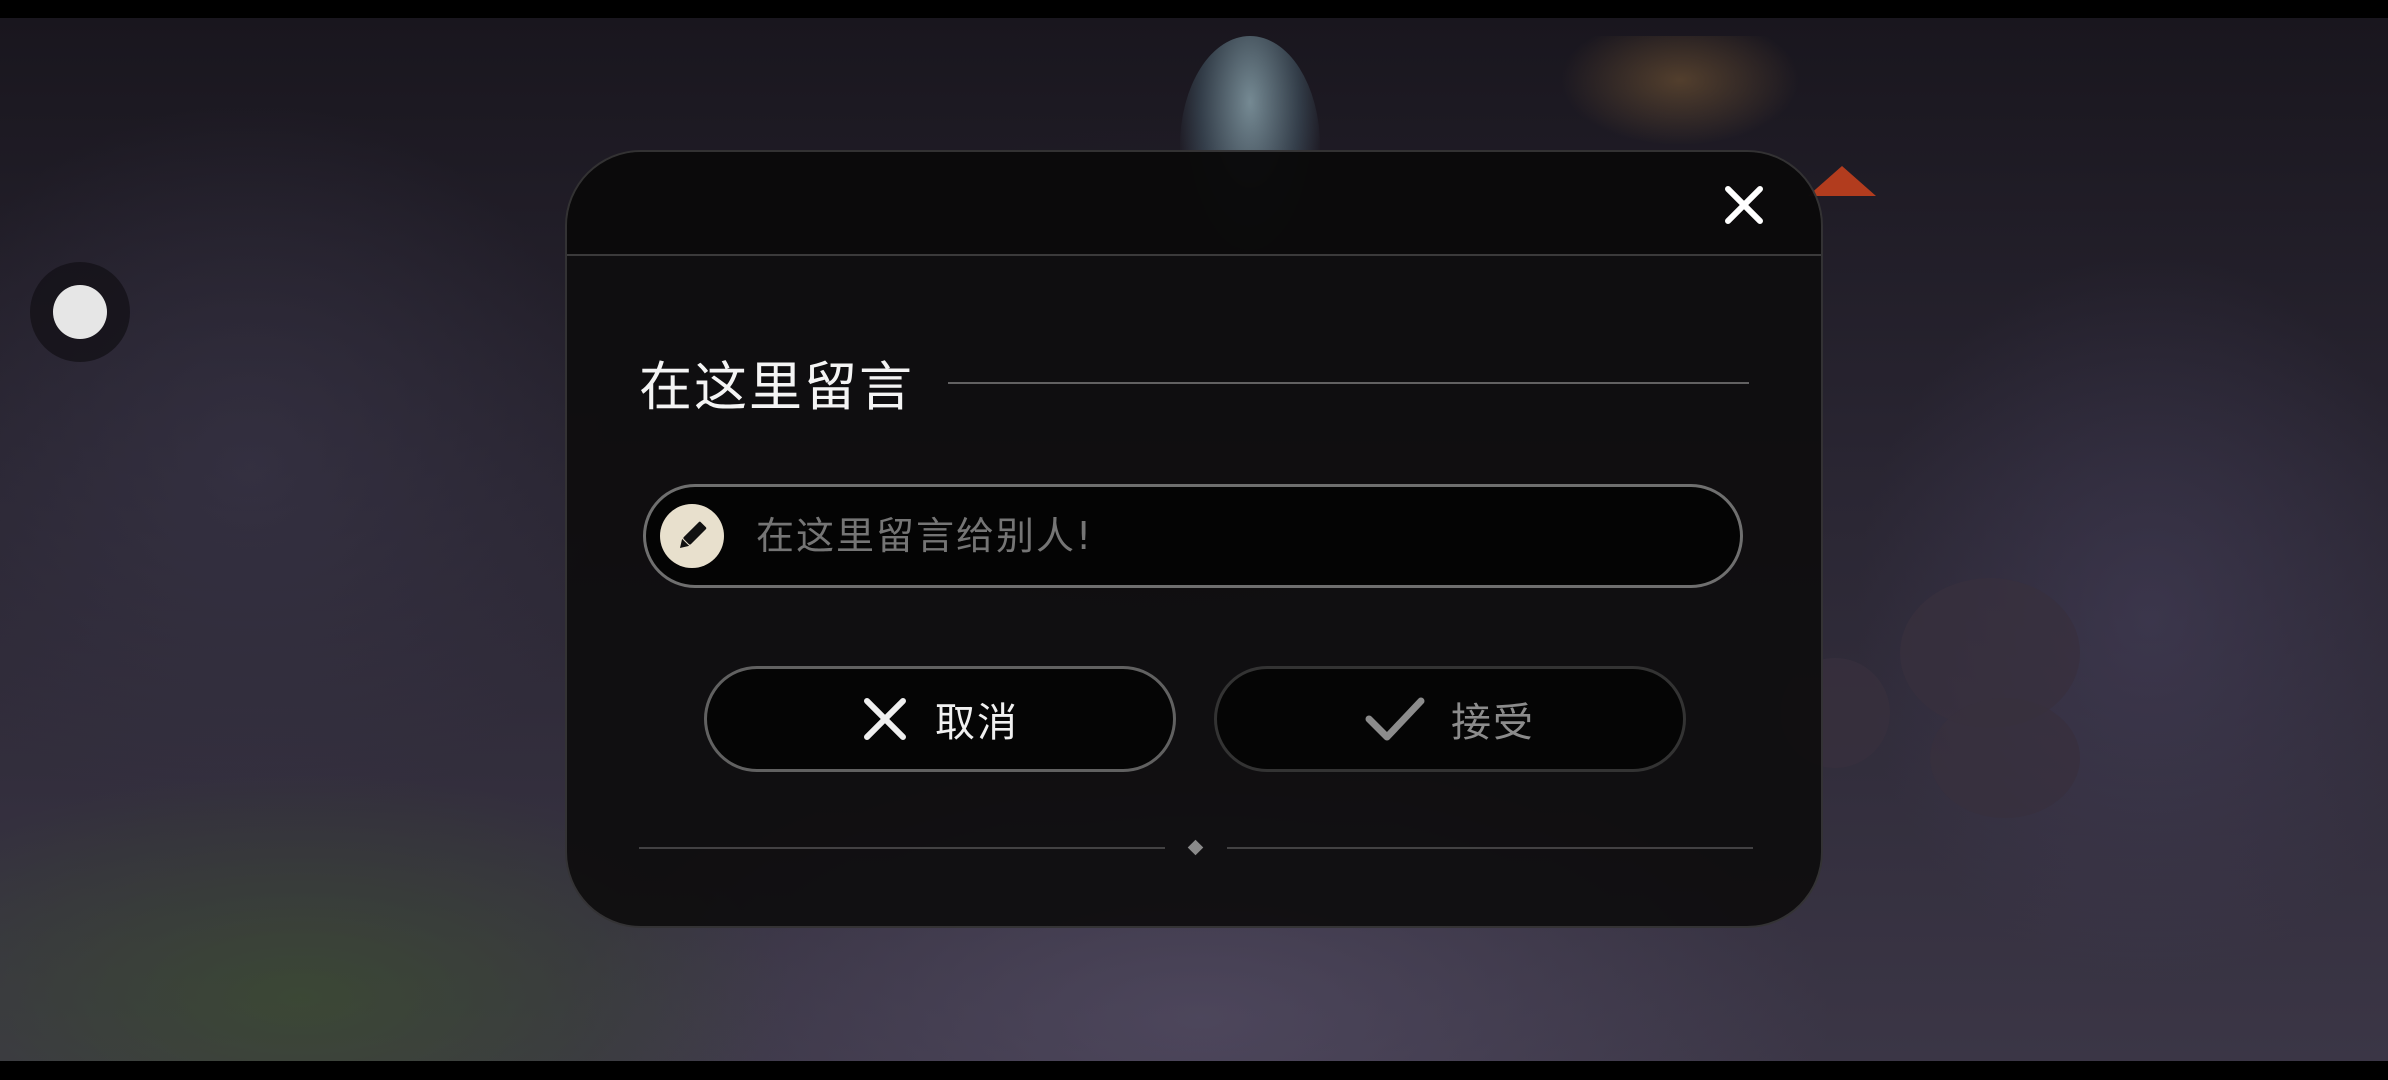 Image resolution: width=2388 pixels, height=1080 pixels. Describe the element at coordinates (1490, 848) in the screenshot. I see `footer-divider-right` at that location.